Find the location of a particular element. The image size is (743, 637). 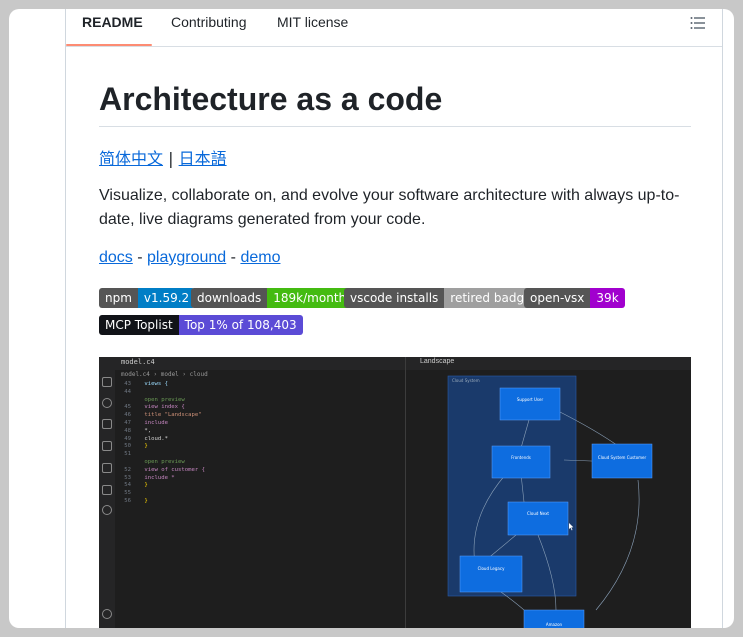

editor-tab: model.c4 is located at coordinates (138, 362).